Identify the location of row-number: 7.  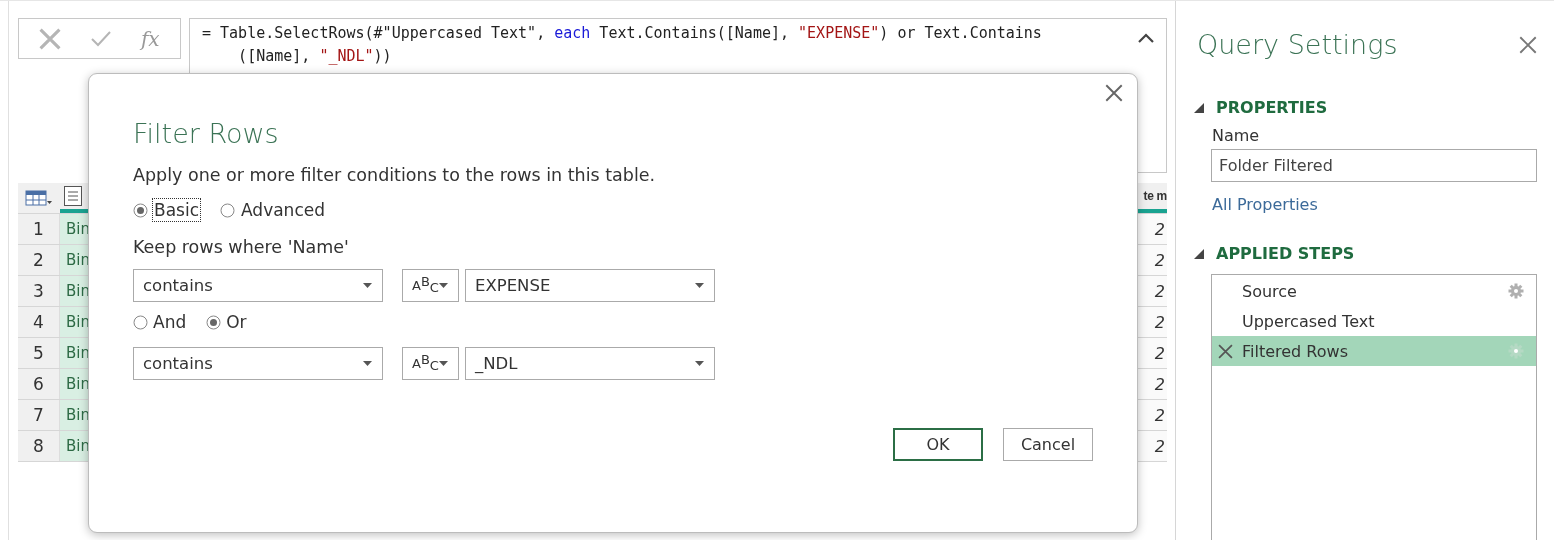
(39, 415).